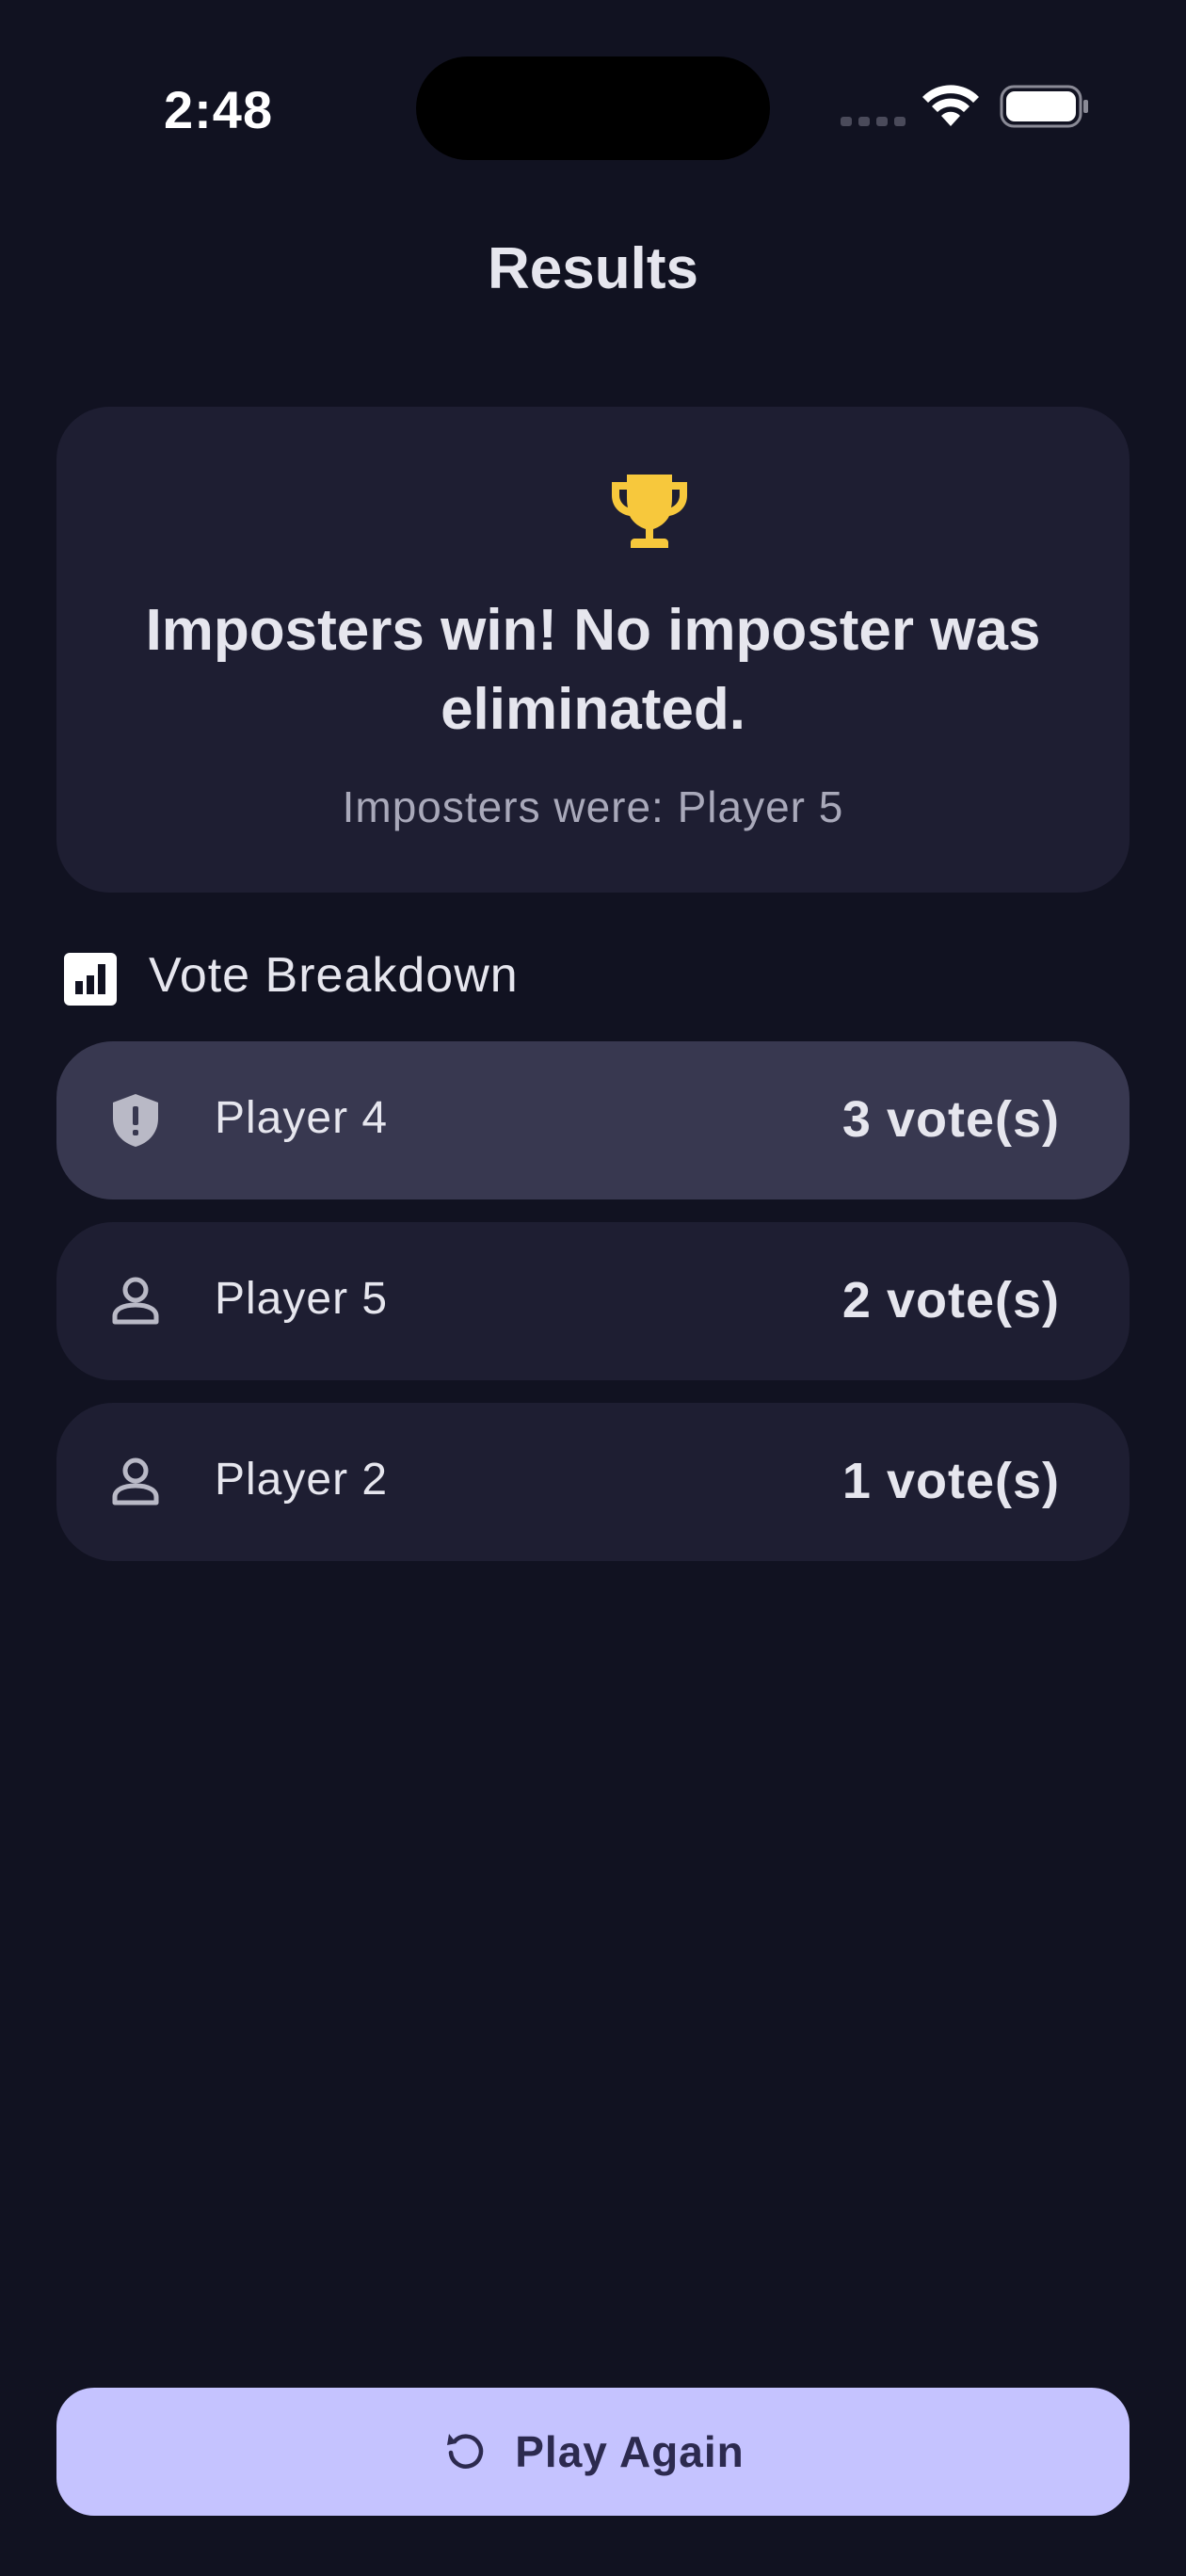 Image resolution: width=1186 pixels, height=2576 pixels. What do you see at coordinates (465, 2451) in the screenshot?
I see `replay-icon` at bounding box center [465, 2451].